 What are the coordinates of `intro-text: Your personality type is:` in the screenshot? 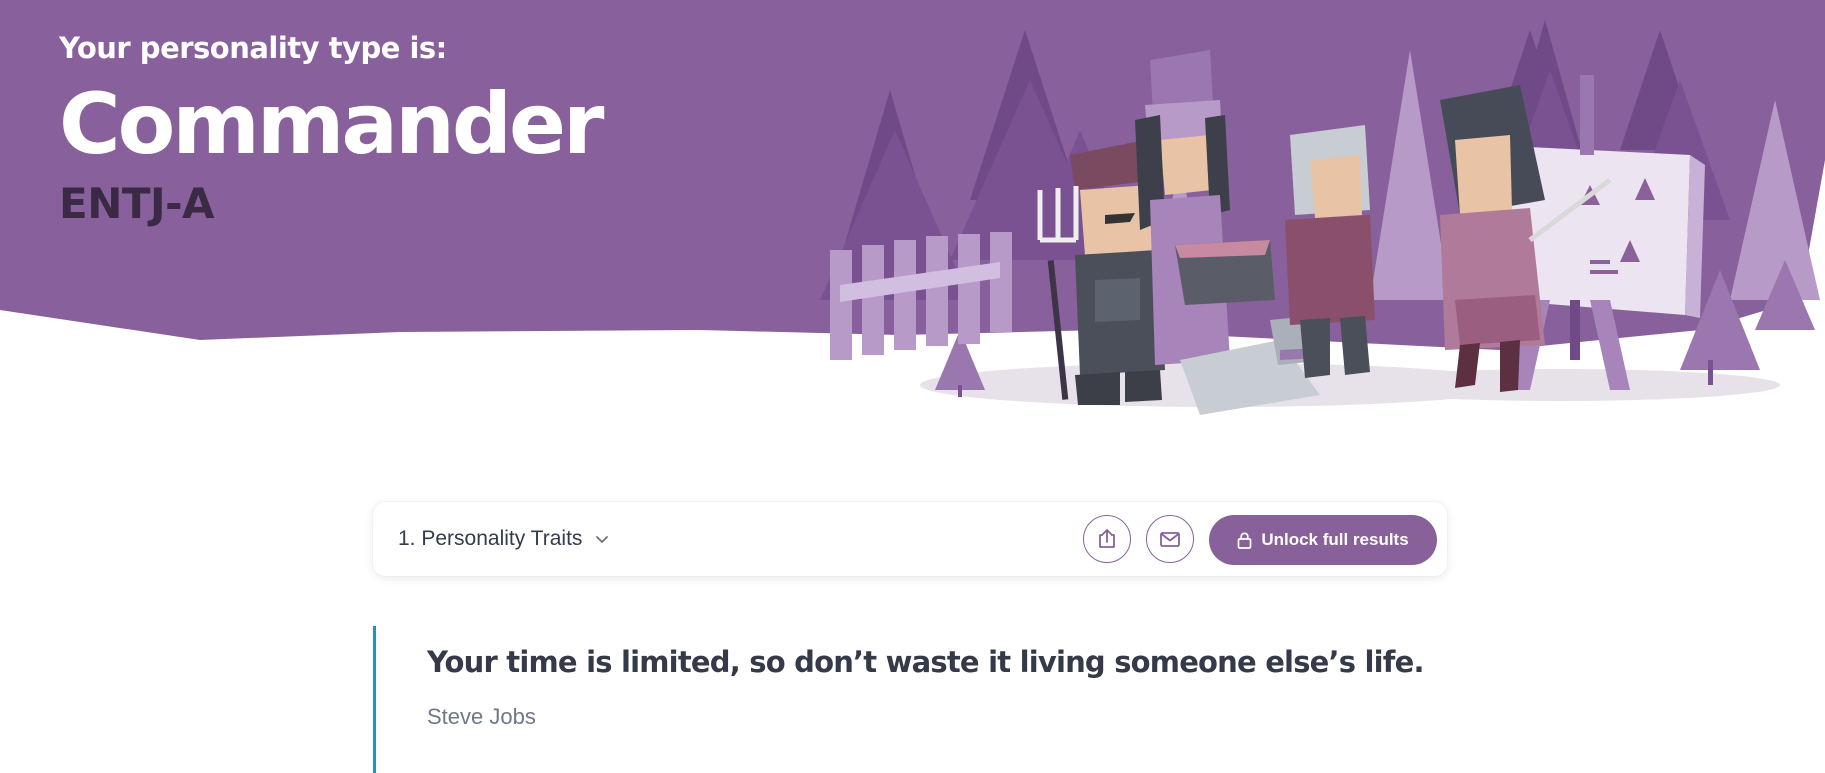 It's located at (253, 48).